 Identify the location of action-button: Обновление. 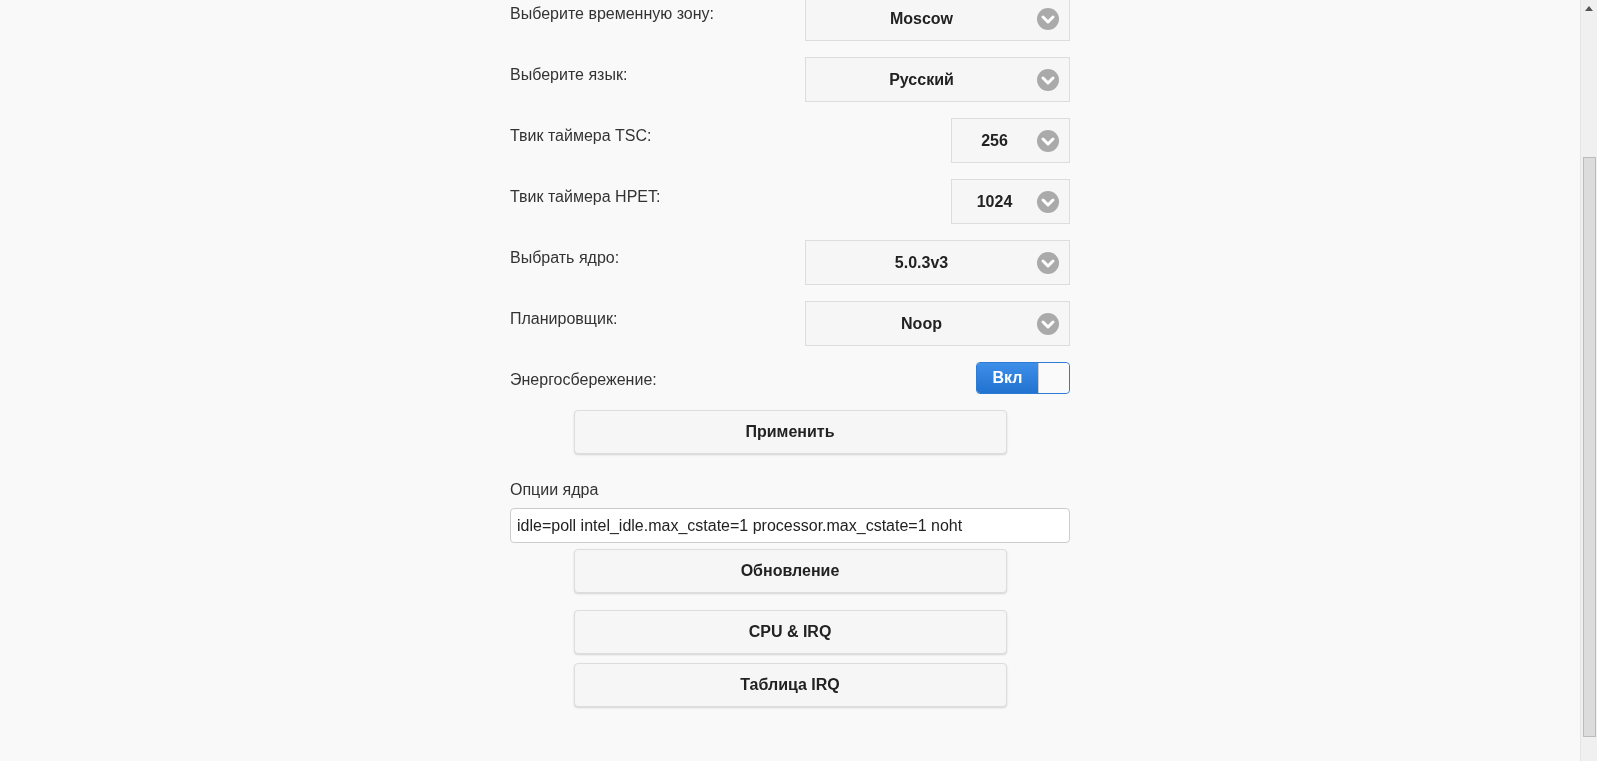
(790, 571).